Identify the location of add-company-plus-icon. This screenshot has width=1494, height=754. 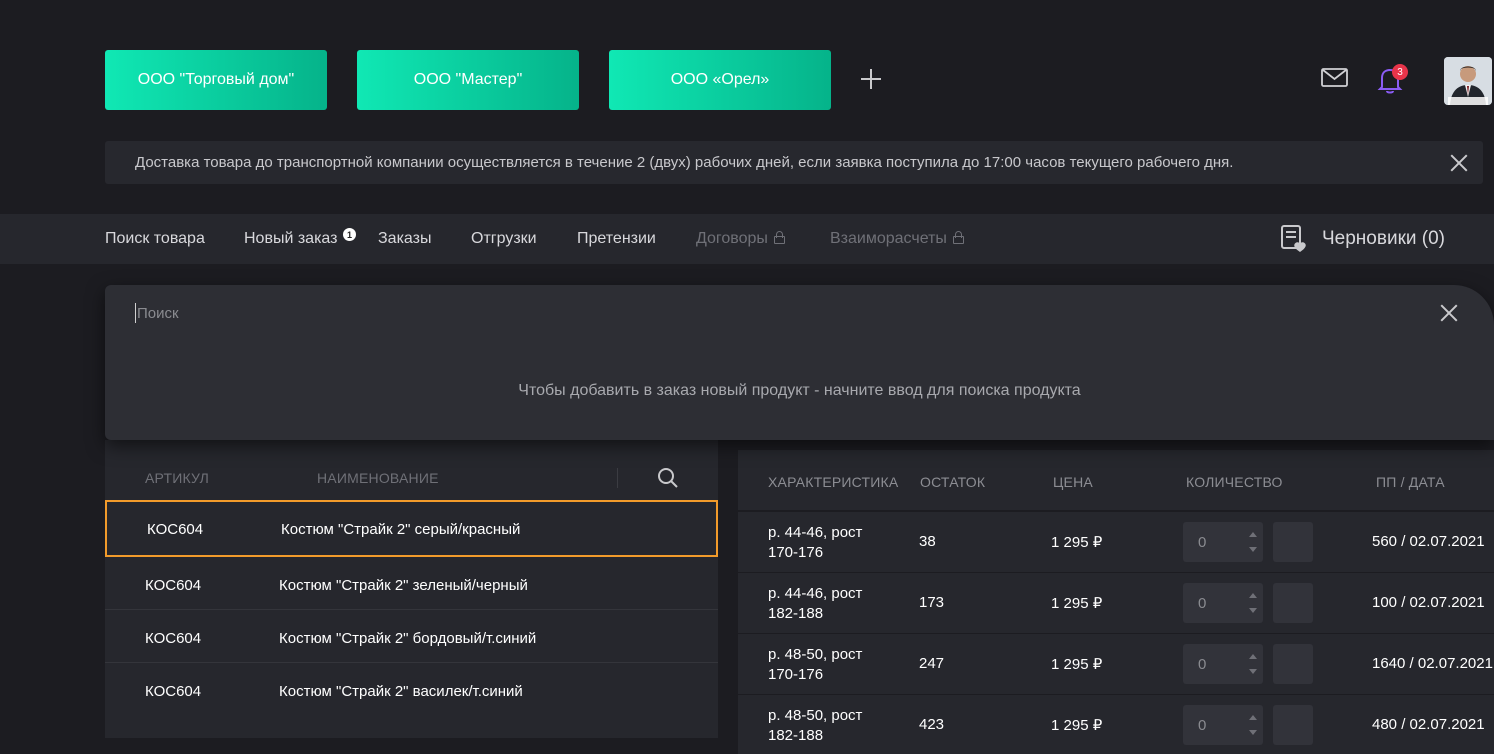
(871, 79).